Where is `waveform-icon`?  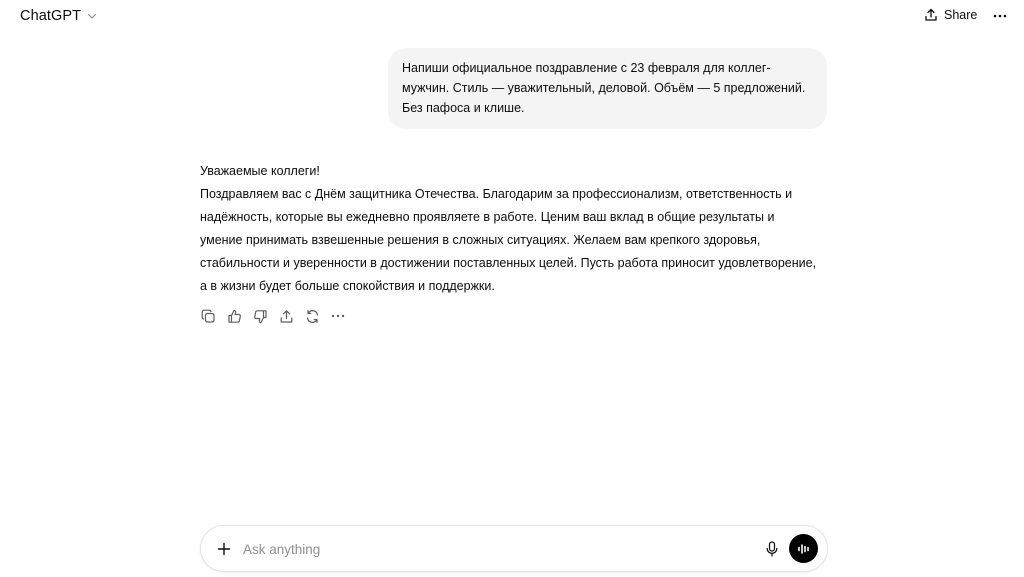 waveform-icon is located at coordinates (803, 548).